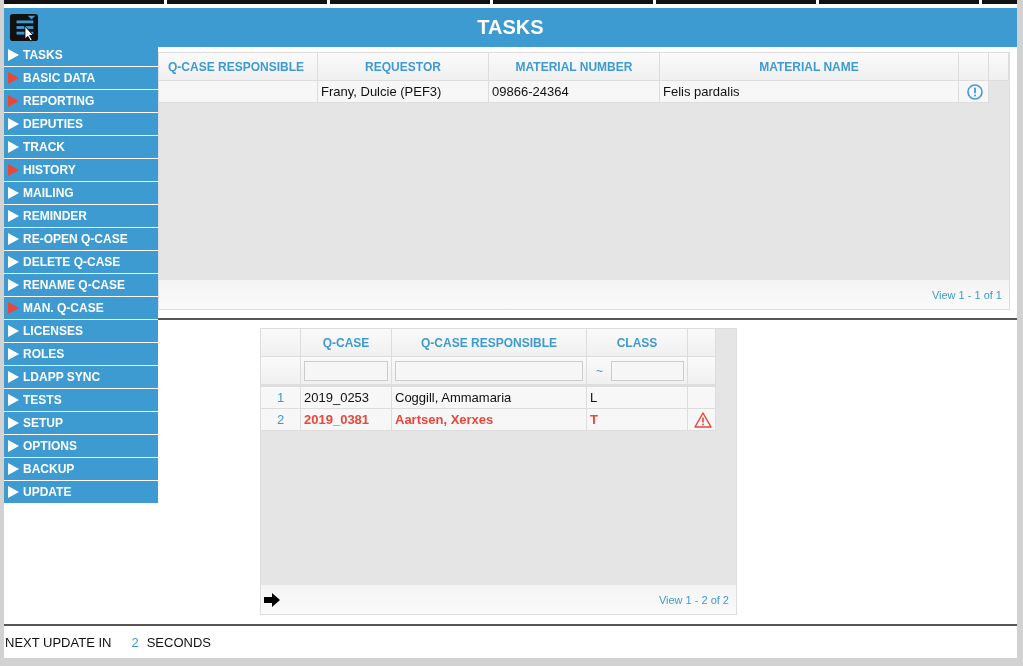 The width and height of the screenshot is (1023, 666). What do you see at coordinates (346, 420) in the screenshot?
I see `table-cell: 2019_0381` at bounding box center [346, 420].